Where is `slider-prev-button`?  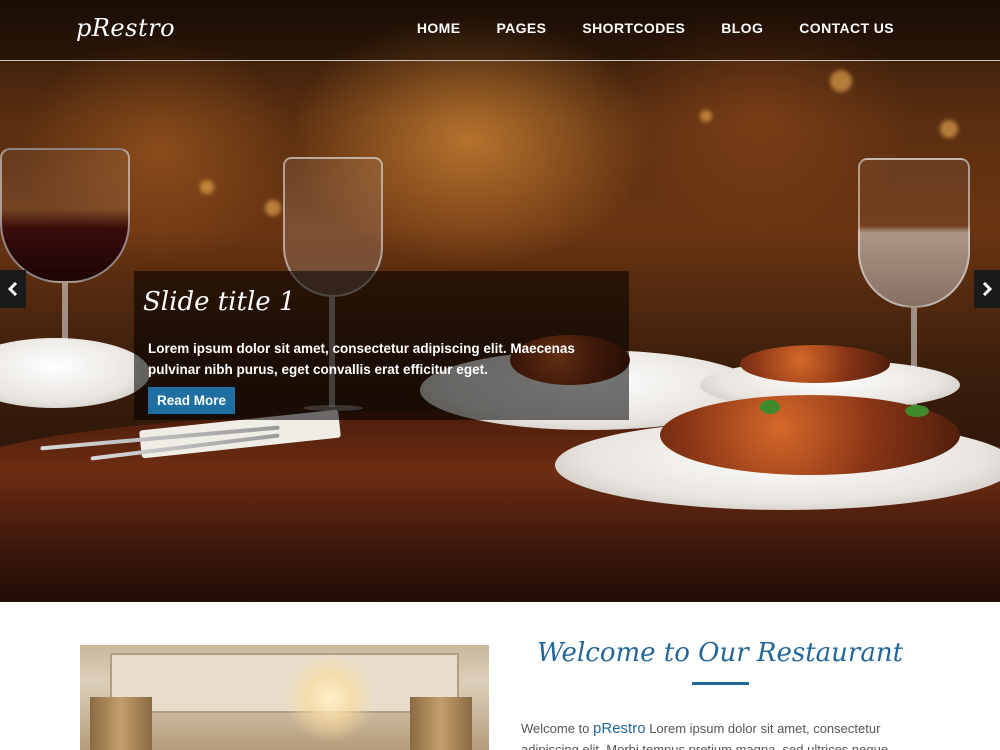 slider-prev-button is located at coordinates (13, 289).